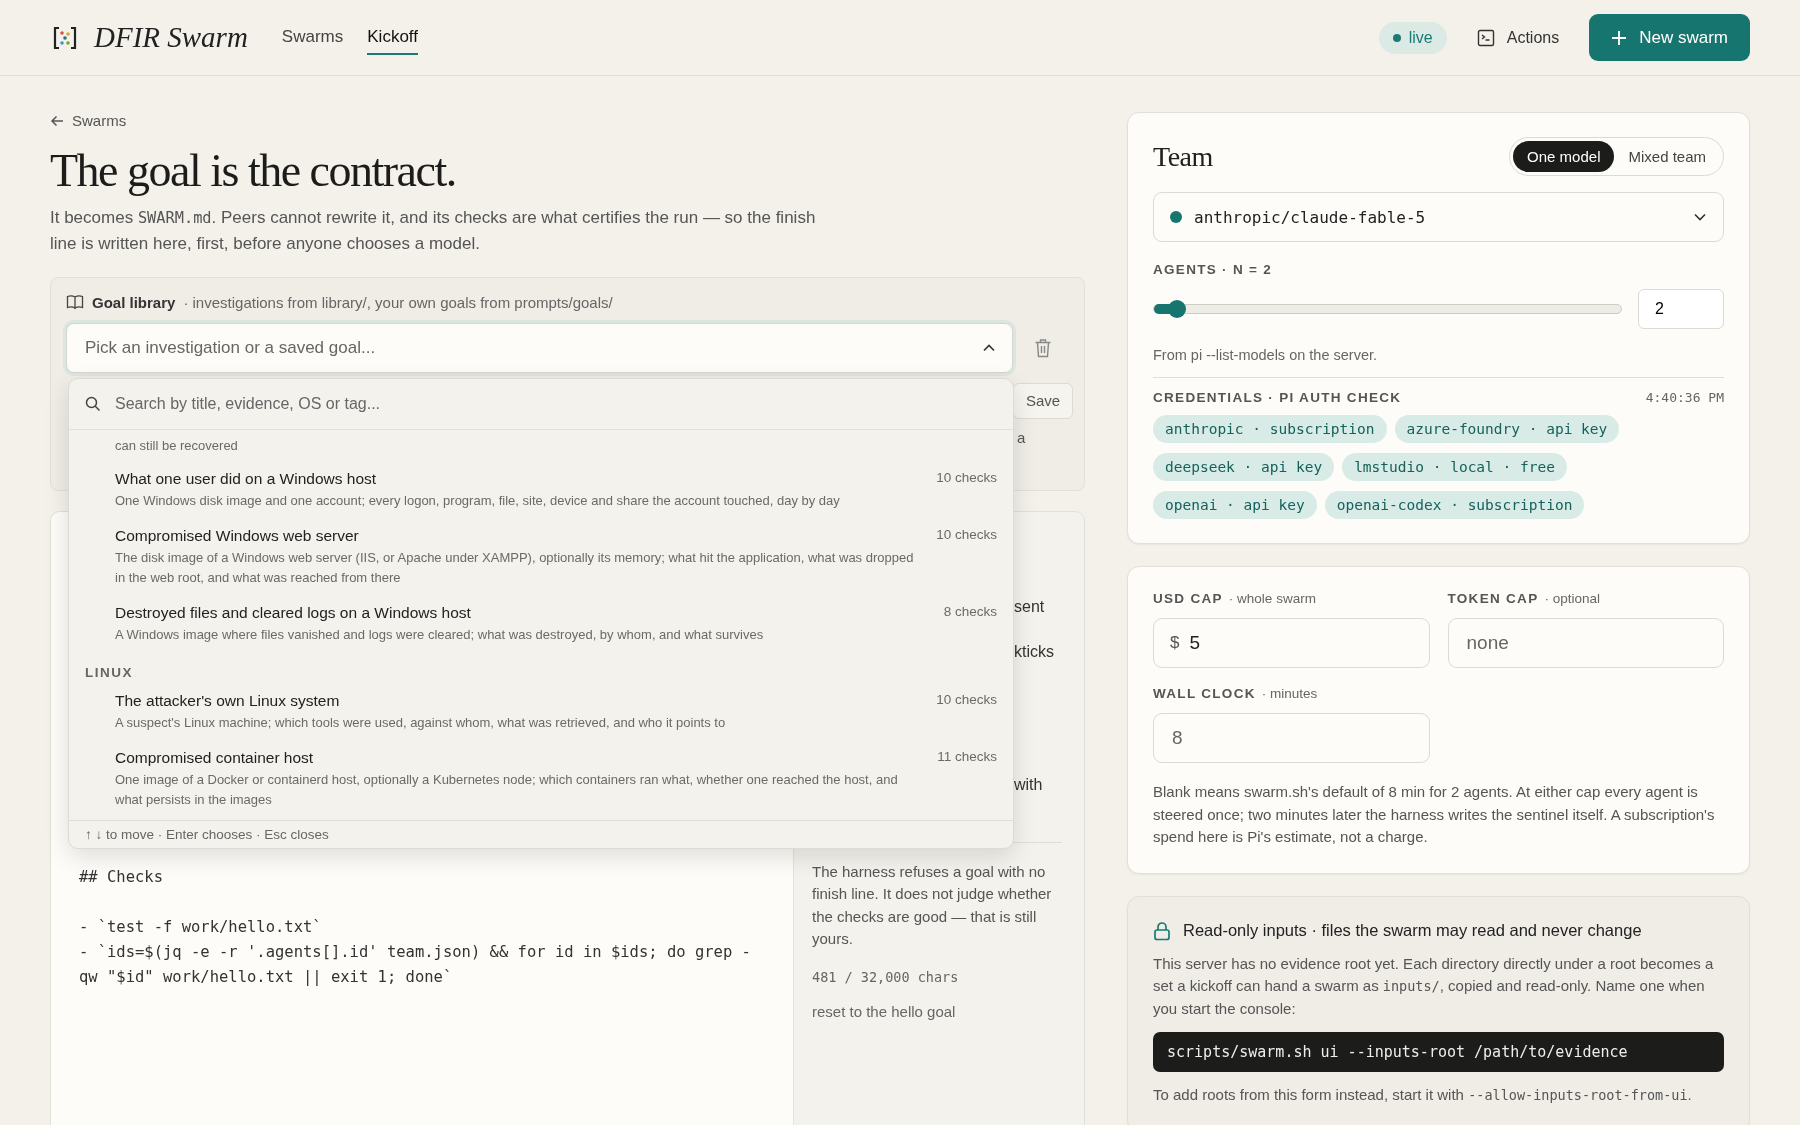 The height and width of the screenshot is (1125, 1800). Describe the element at coordinates (1265, 355) in the screenshot. I see `models-note: From pi --list-models on the server.` at that location.